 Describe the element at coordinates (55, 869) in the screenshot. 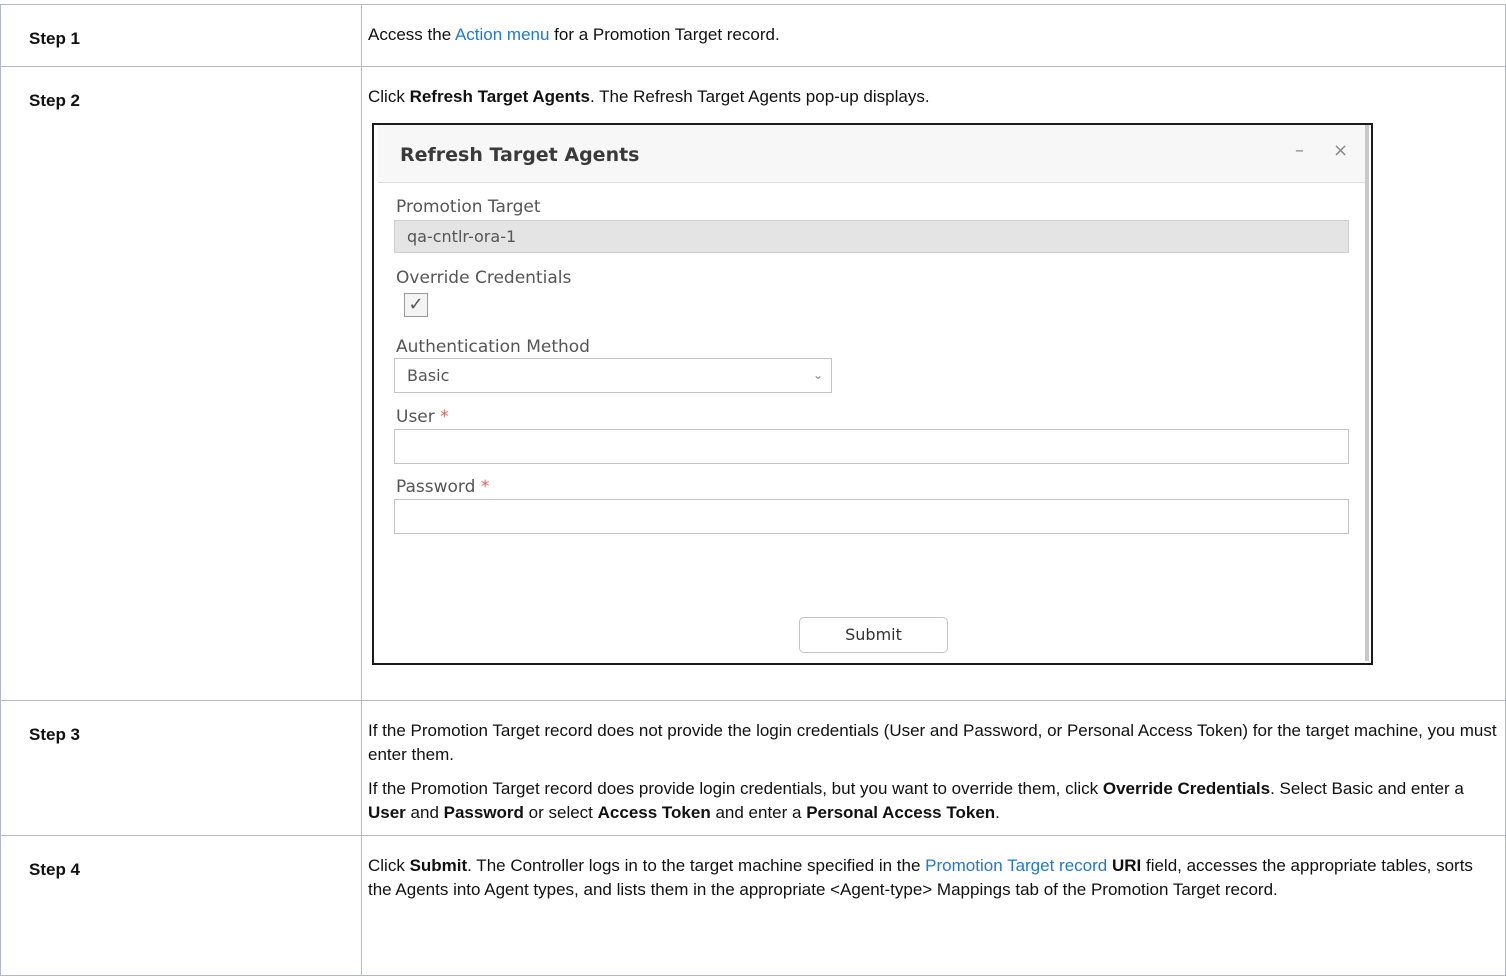

I see `step-label: Step 4` at that location.